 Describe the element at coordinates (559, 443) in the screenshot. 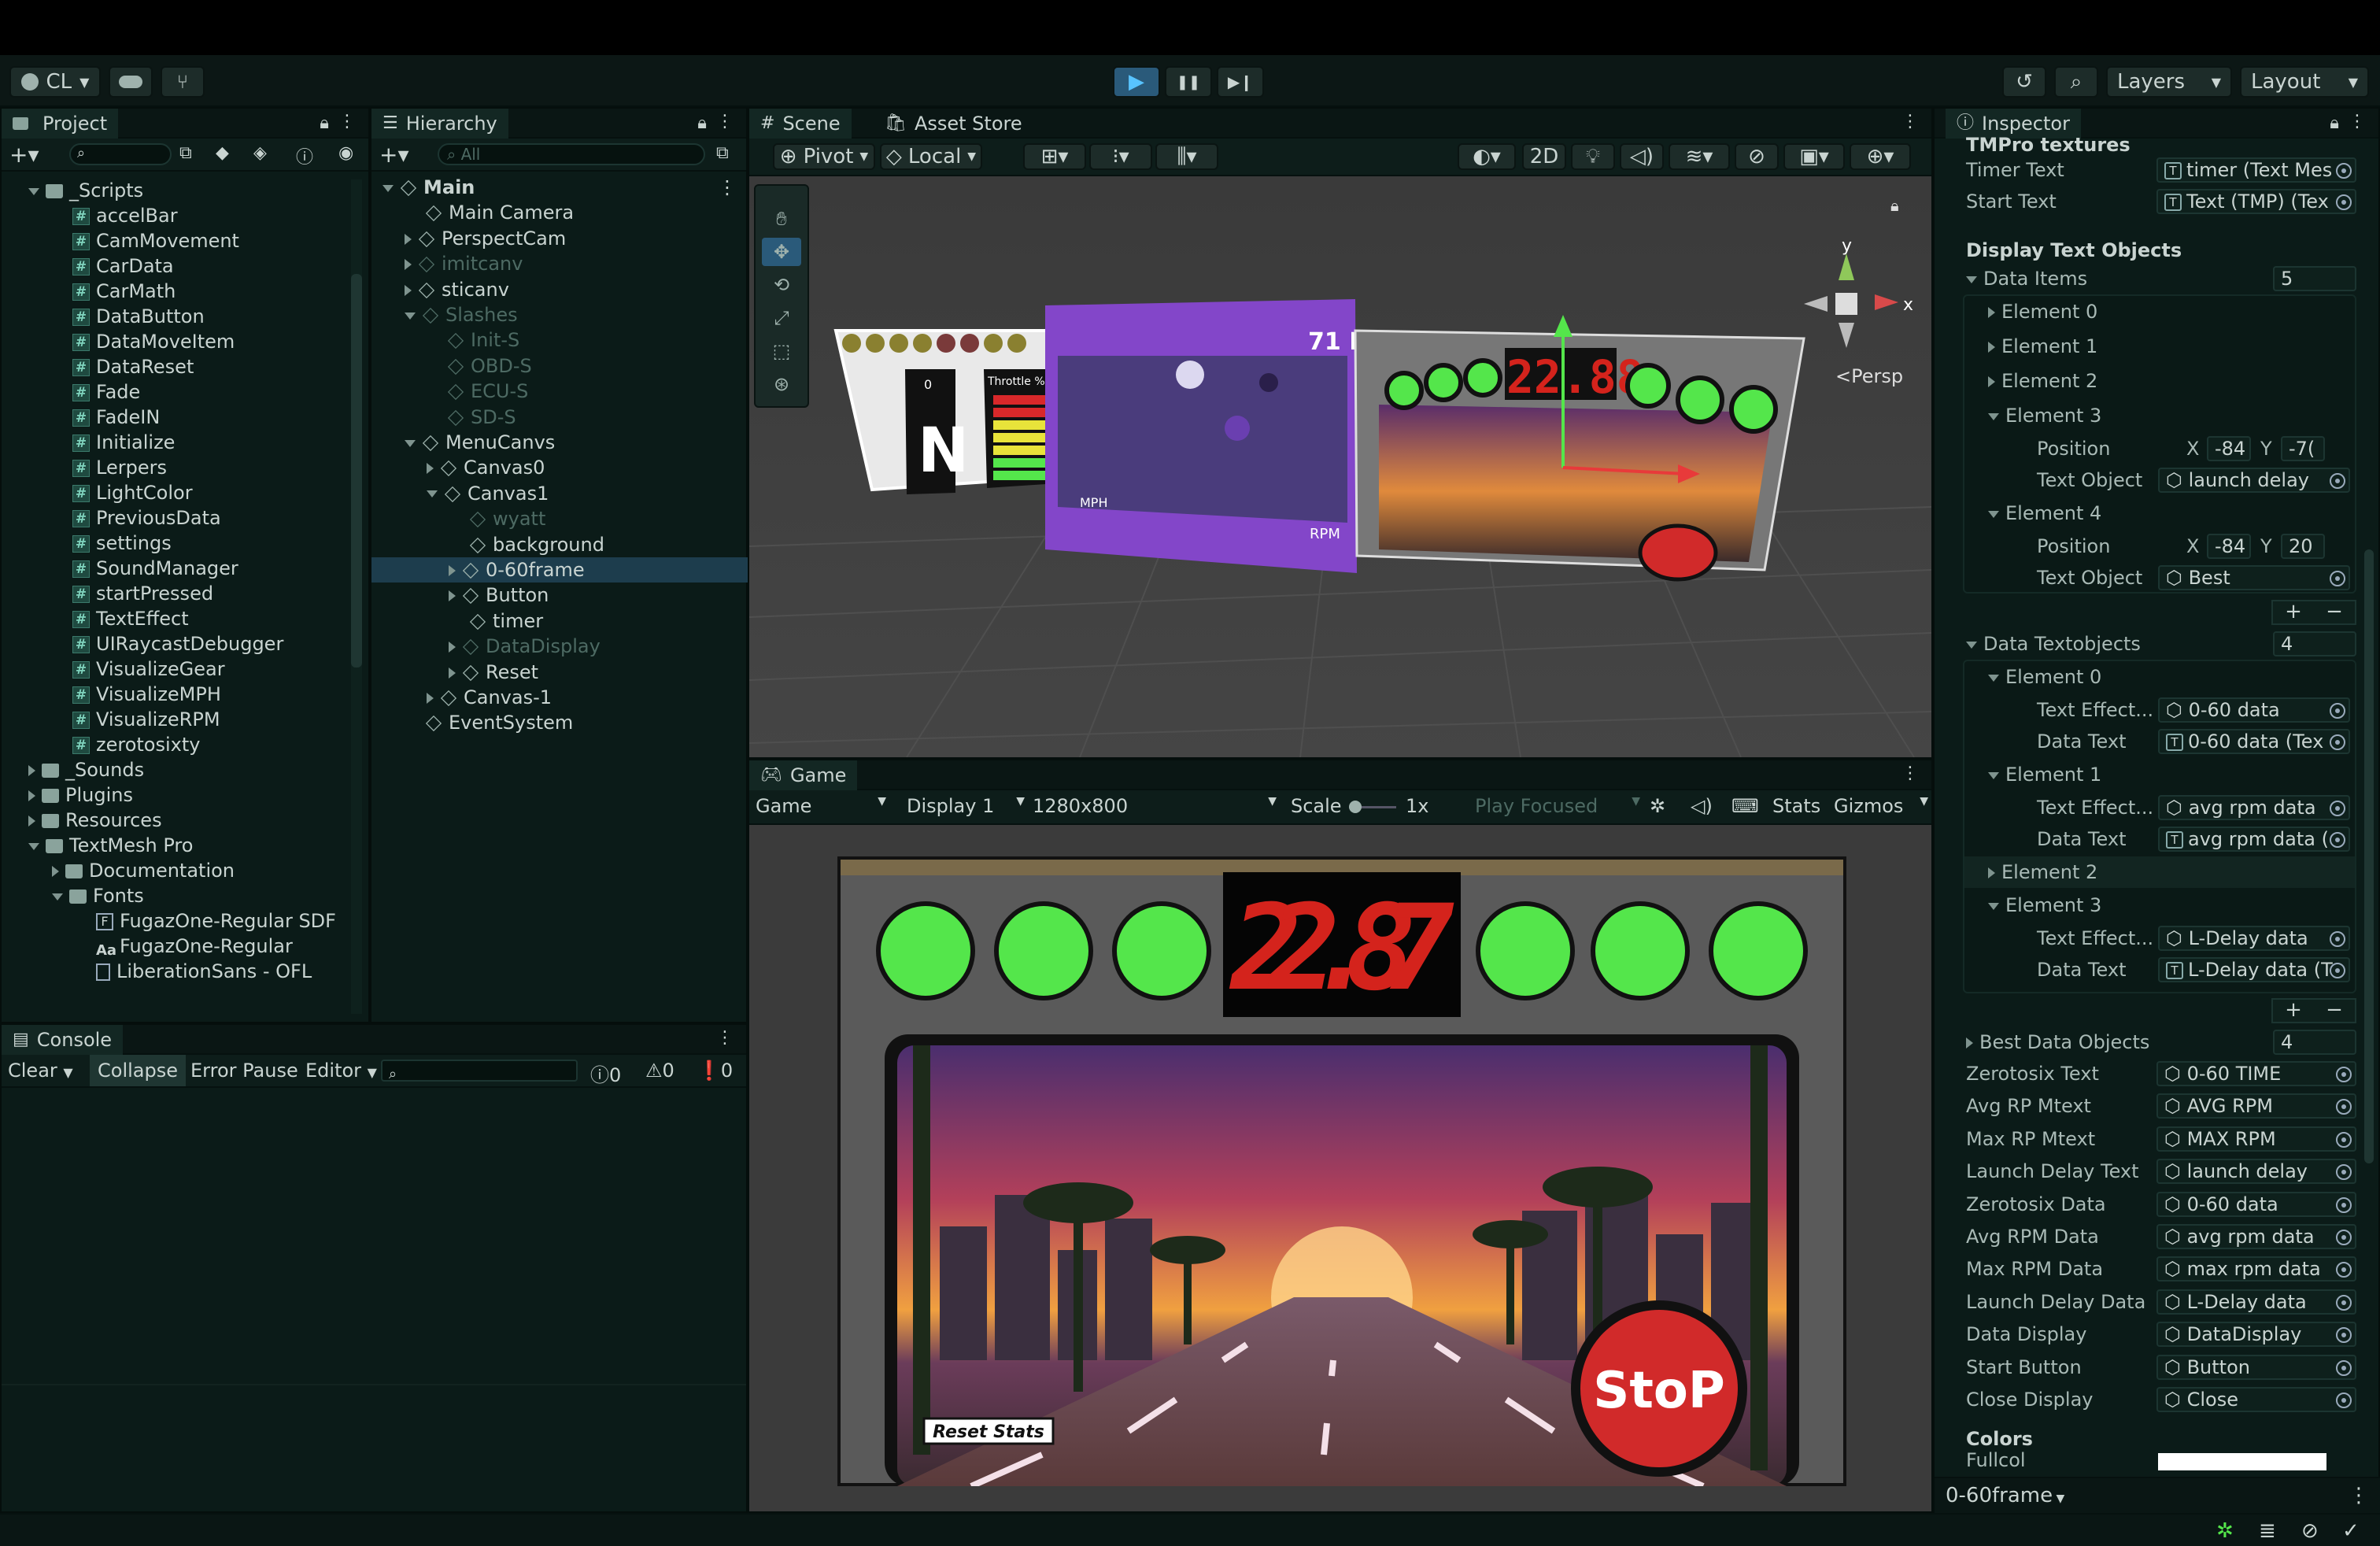

I see `hierarchy-item: MenuCanvs` at that location.